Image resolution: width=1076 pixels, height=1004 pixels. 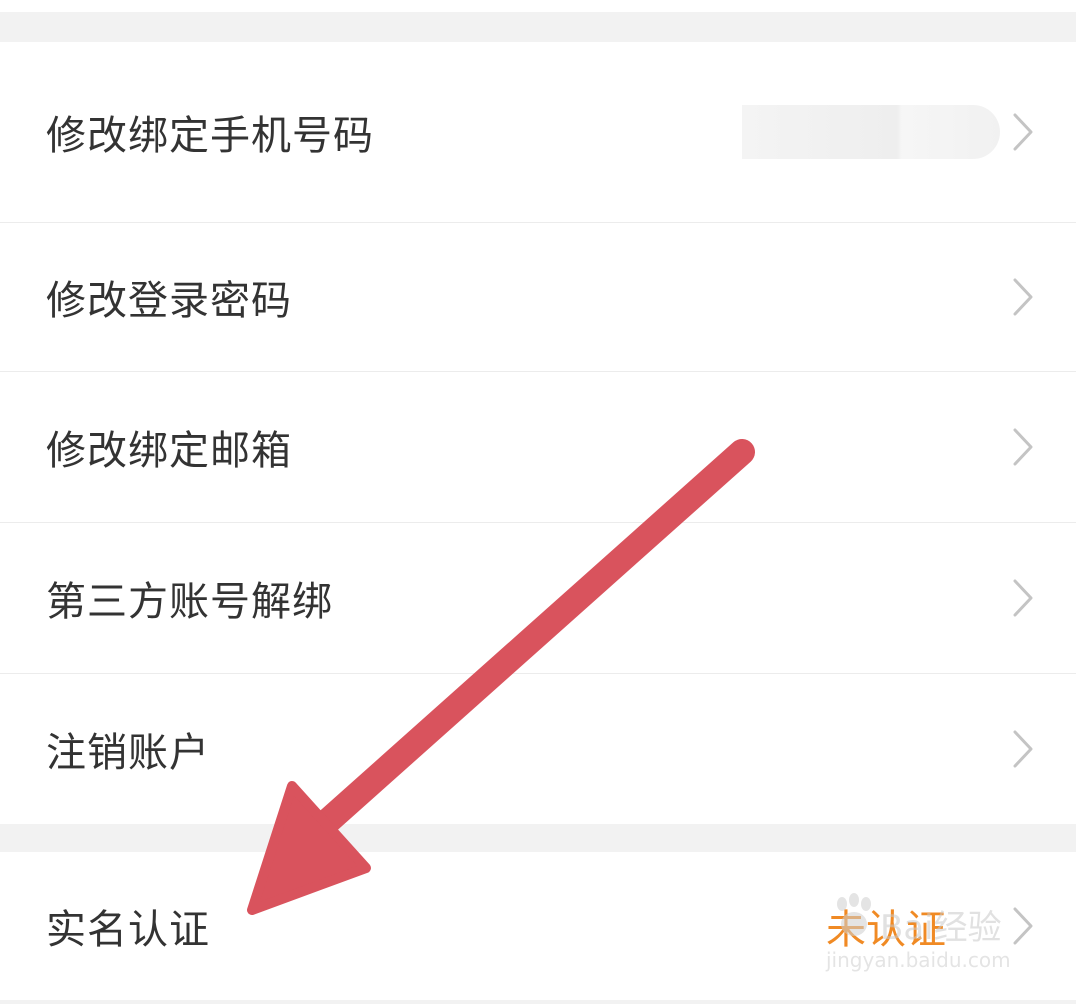 What do you see at coordinates (538, 598) in the screenshot?
I see `row-third-party-unbind: 第三方账号解绑` at bounding box center [538, 598].